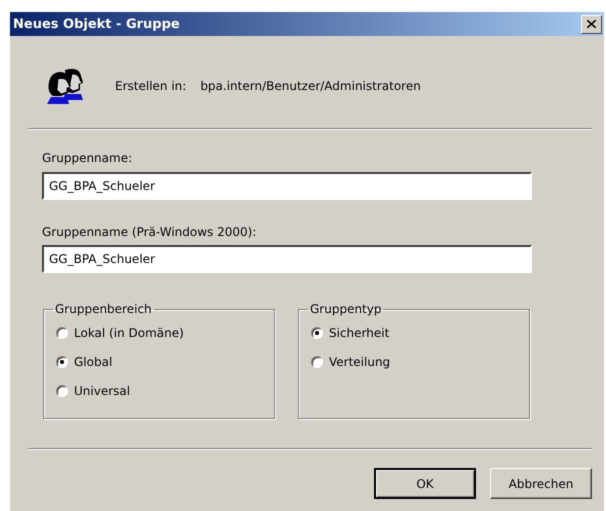 The image size is (606, 511). I want to click on radio-label: Lokal (in Domäne), so click(129, 333).